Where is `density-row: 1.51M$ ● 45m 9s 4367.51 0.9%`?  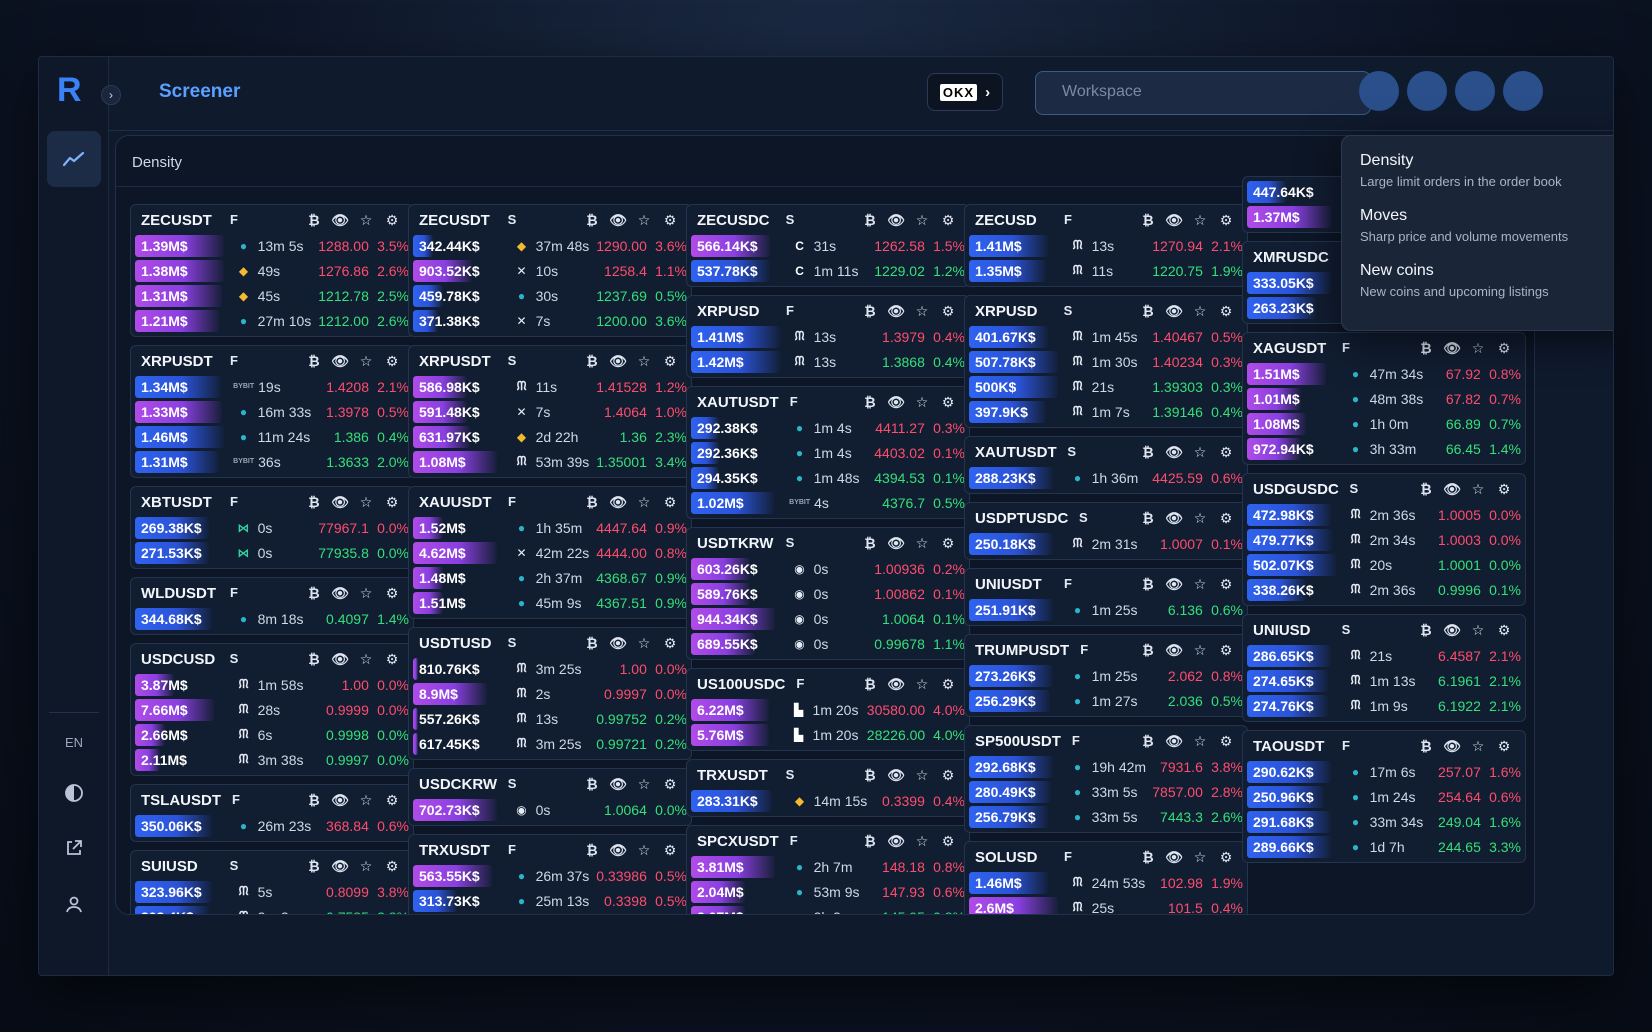
density-row: 1.51M$ ● 45m 9s 4367.51 0.9% is located at coordinates (550, 602).